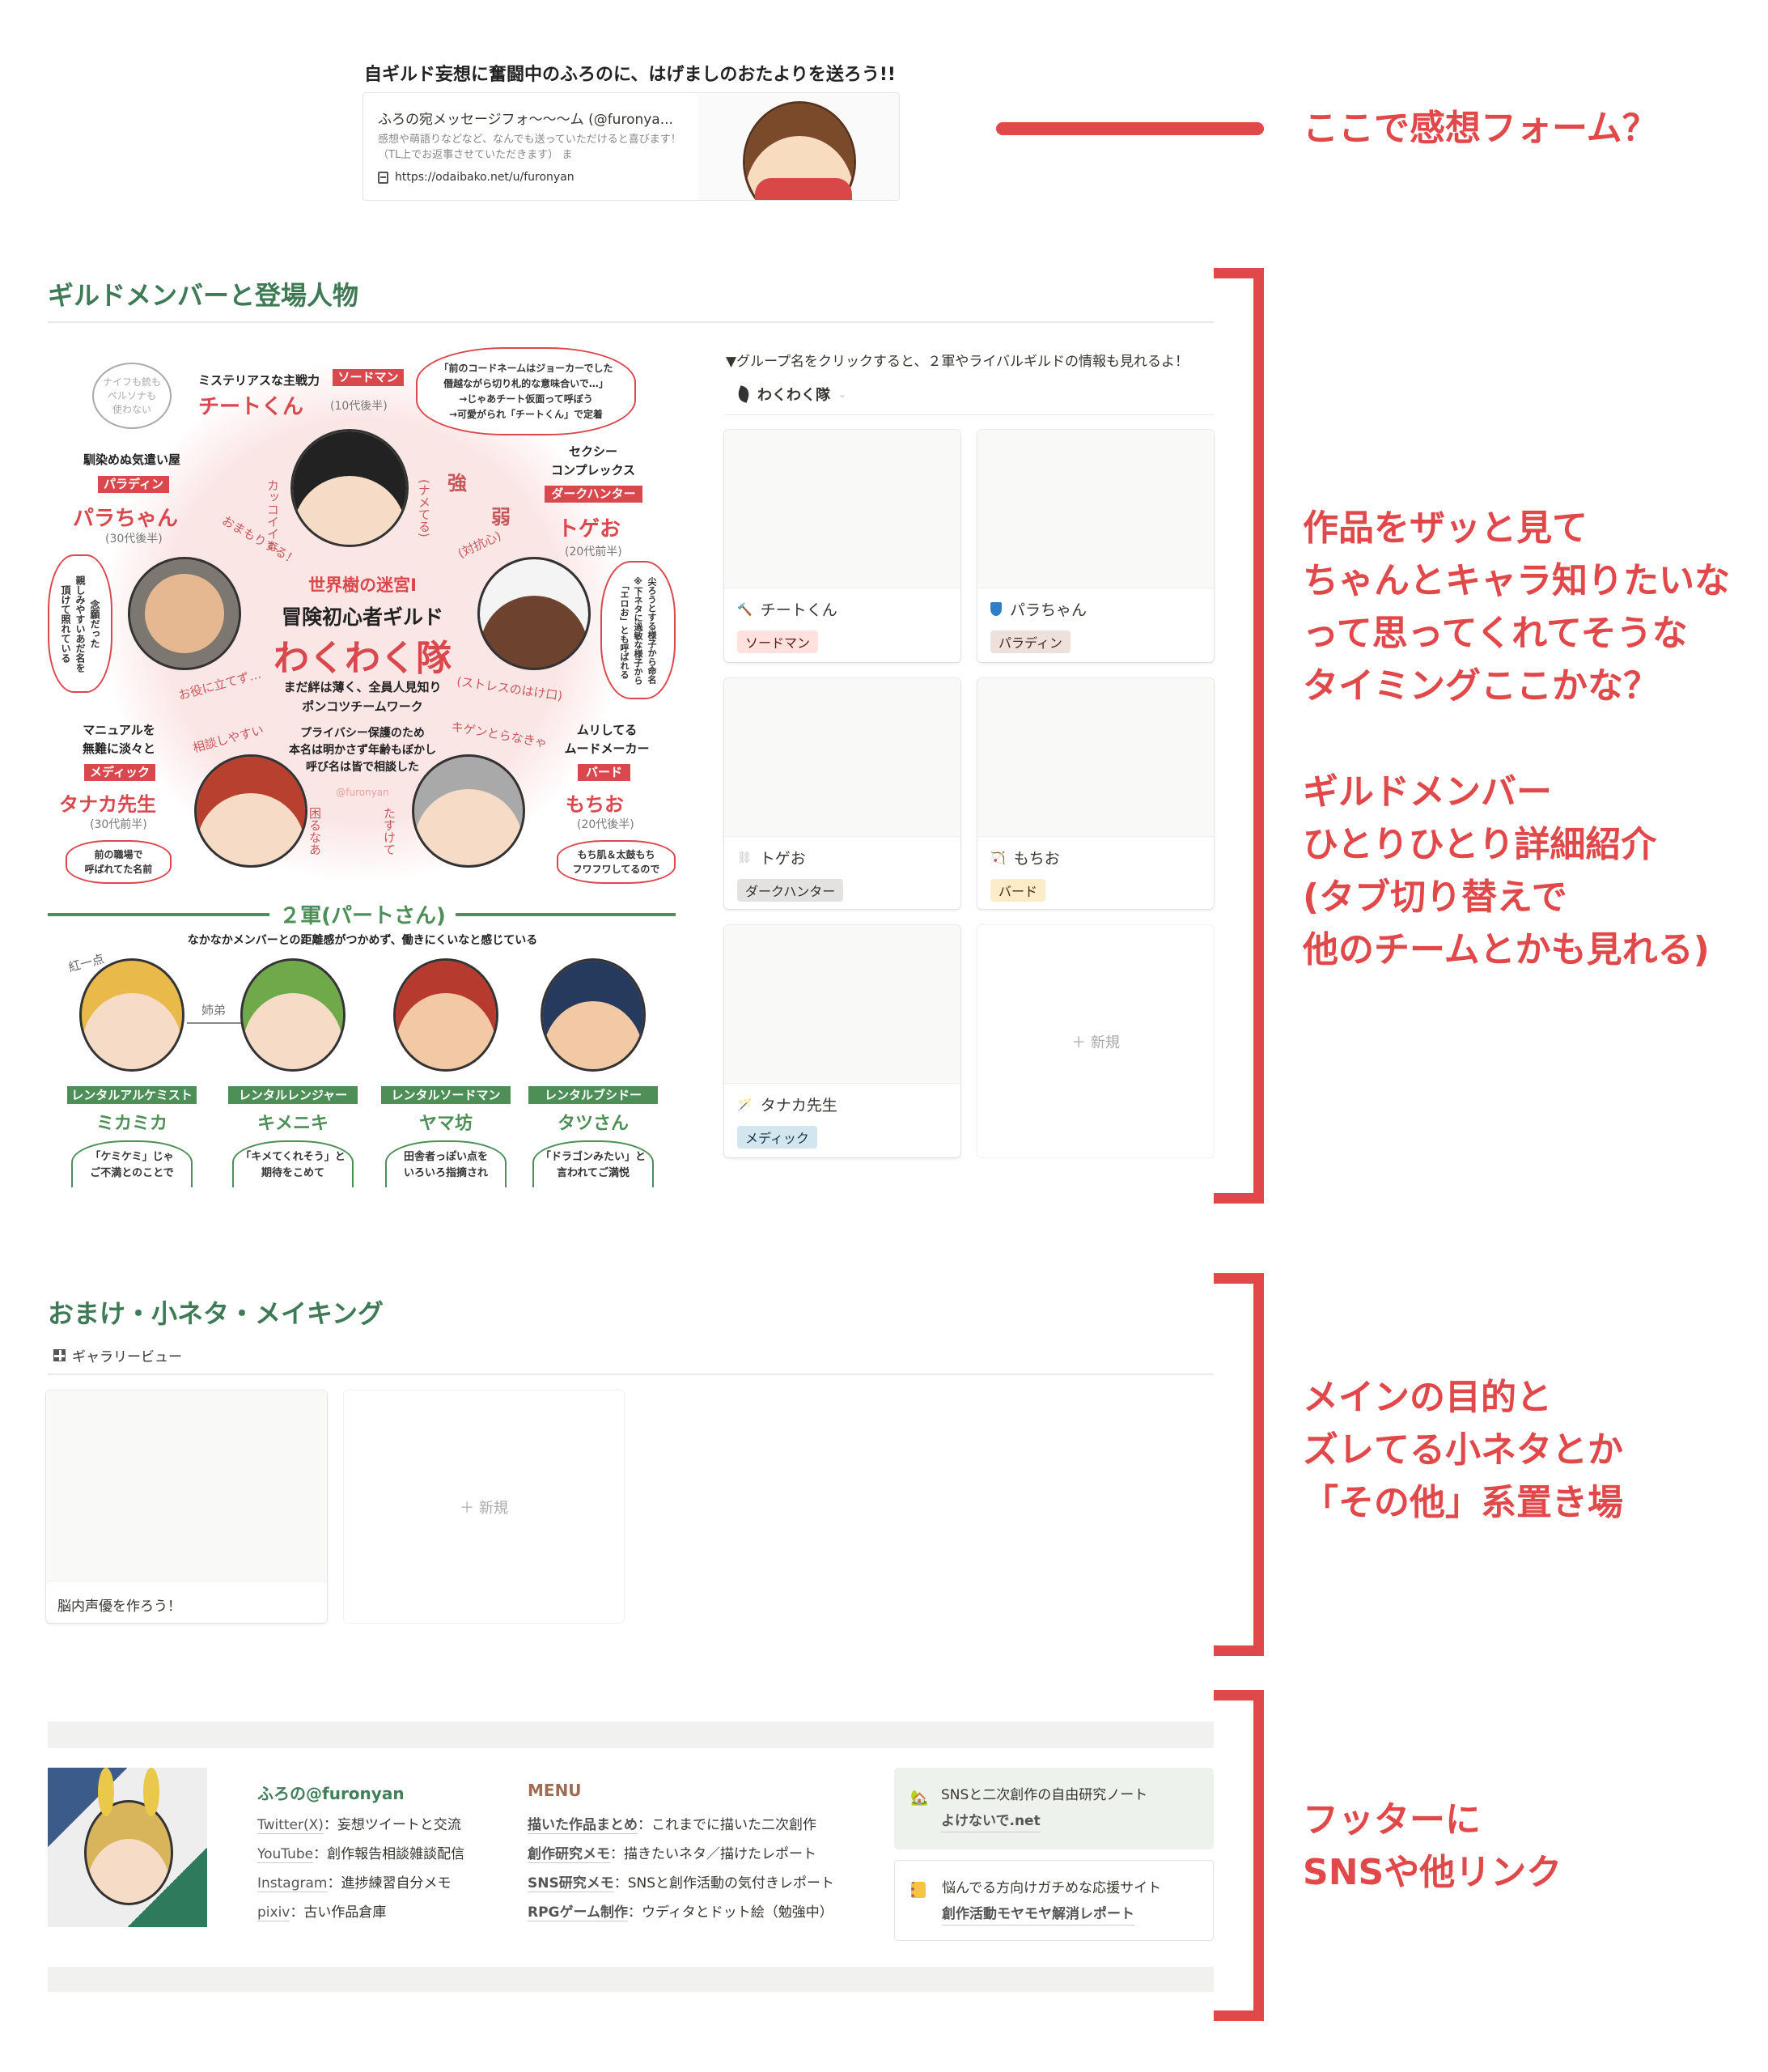 The height and width of the screenshot is (2072, 1768). What do you see at coordinates (484, 177) in the screenshot?
I see `bookmark-url: https://odaibako.net/u/furonyan` at bounding box center [484, 177].